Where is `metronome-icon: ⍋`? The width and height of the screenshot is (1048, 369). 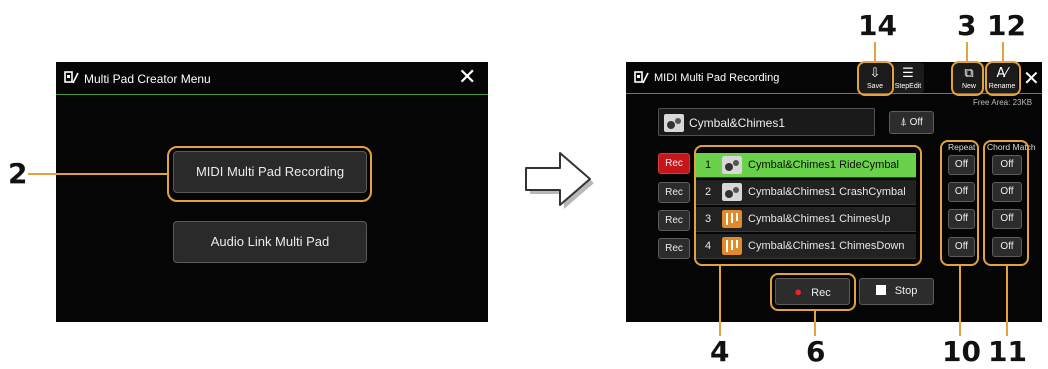 metronome-icon: ⍋ is located at coordinates (903, 122).